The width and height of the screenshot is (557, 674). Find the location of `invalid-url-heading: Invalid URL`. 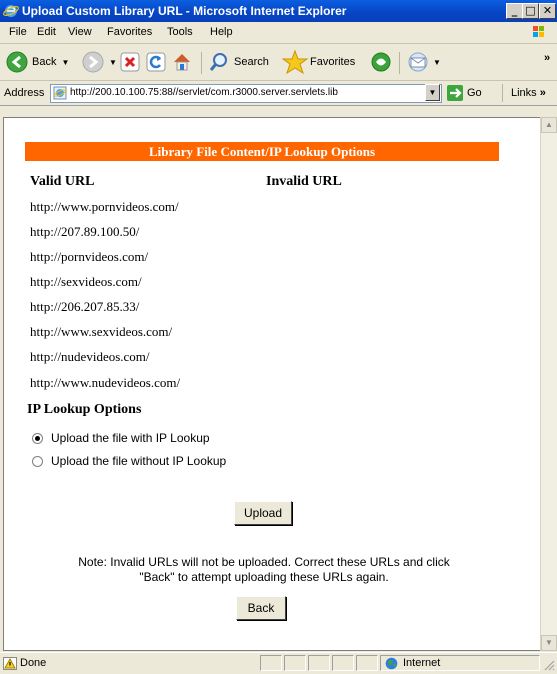

invalid-url-heading: Invalid URL is located at coordinates (304, 181).